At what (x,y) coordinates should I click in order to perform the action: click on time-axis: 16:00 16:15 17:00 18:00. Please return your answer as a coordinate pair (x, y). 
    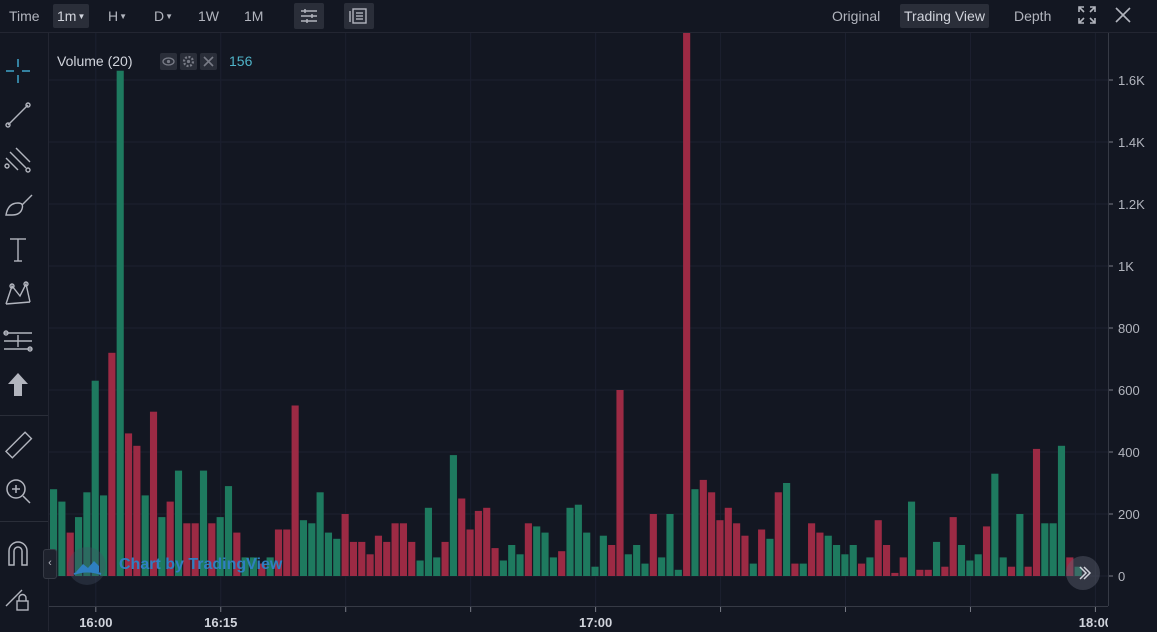
    Looking at the image, I should click on (578, 619).